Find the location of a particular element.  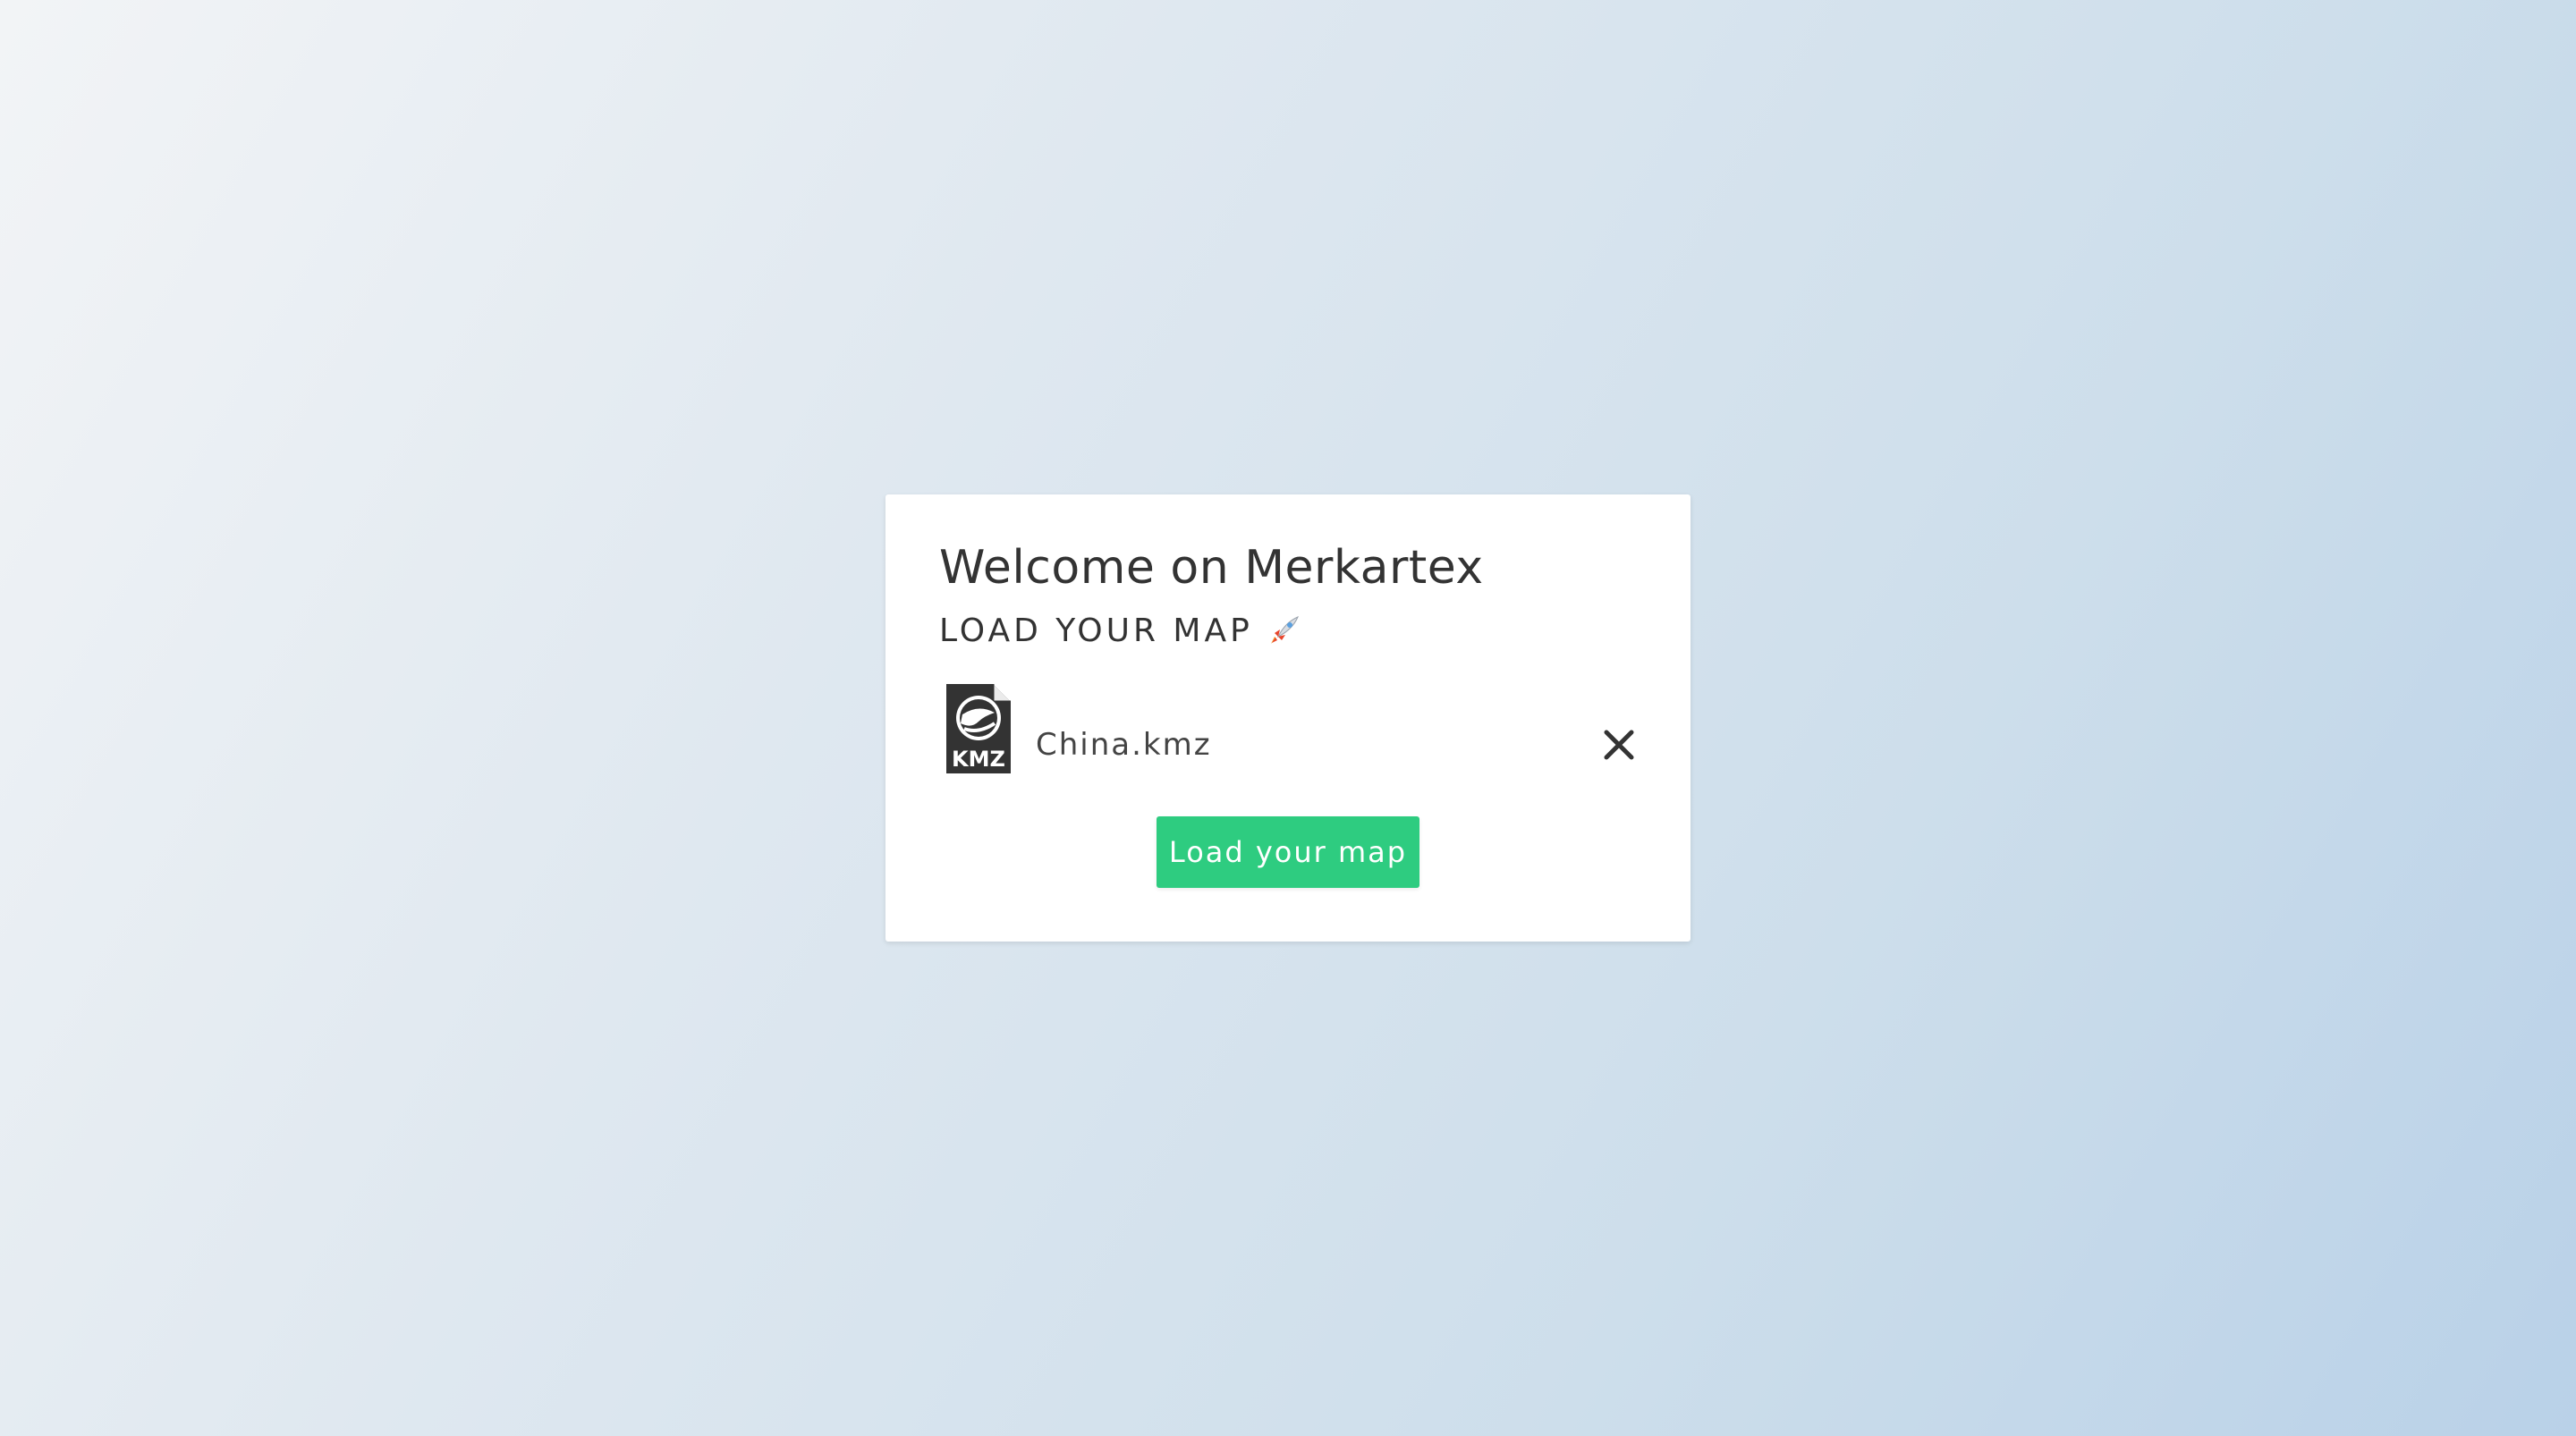

selected-file-row: KMZ China.kmz is located at coordinates (1288, 730).